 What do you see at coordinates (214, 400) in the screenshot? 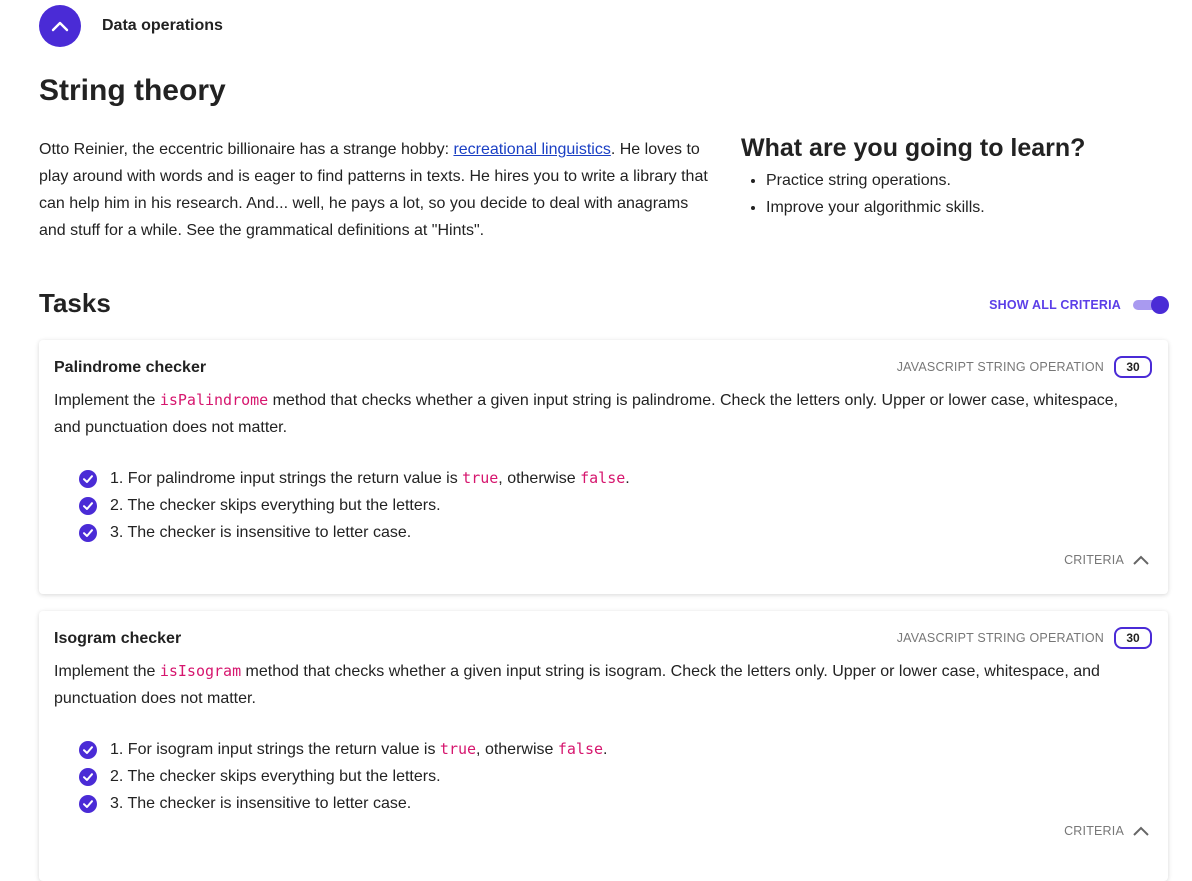
I see `method-name: isPalindrome` at bounding box center [214, 400].